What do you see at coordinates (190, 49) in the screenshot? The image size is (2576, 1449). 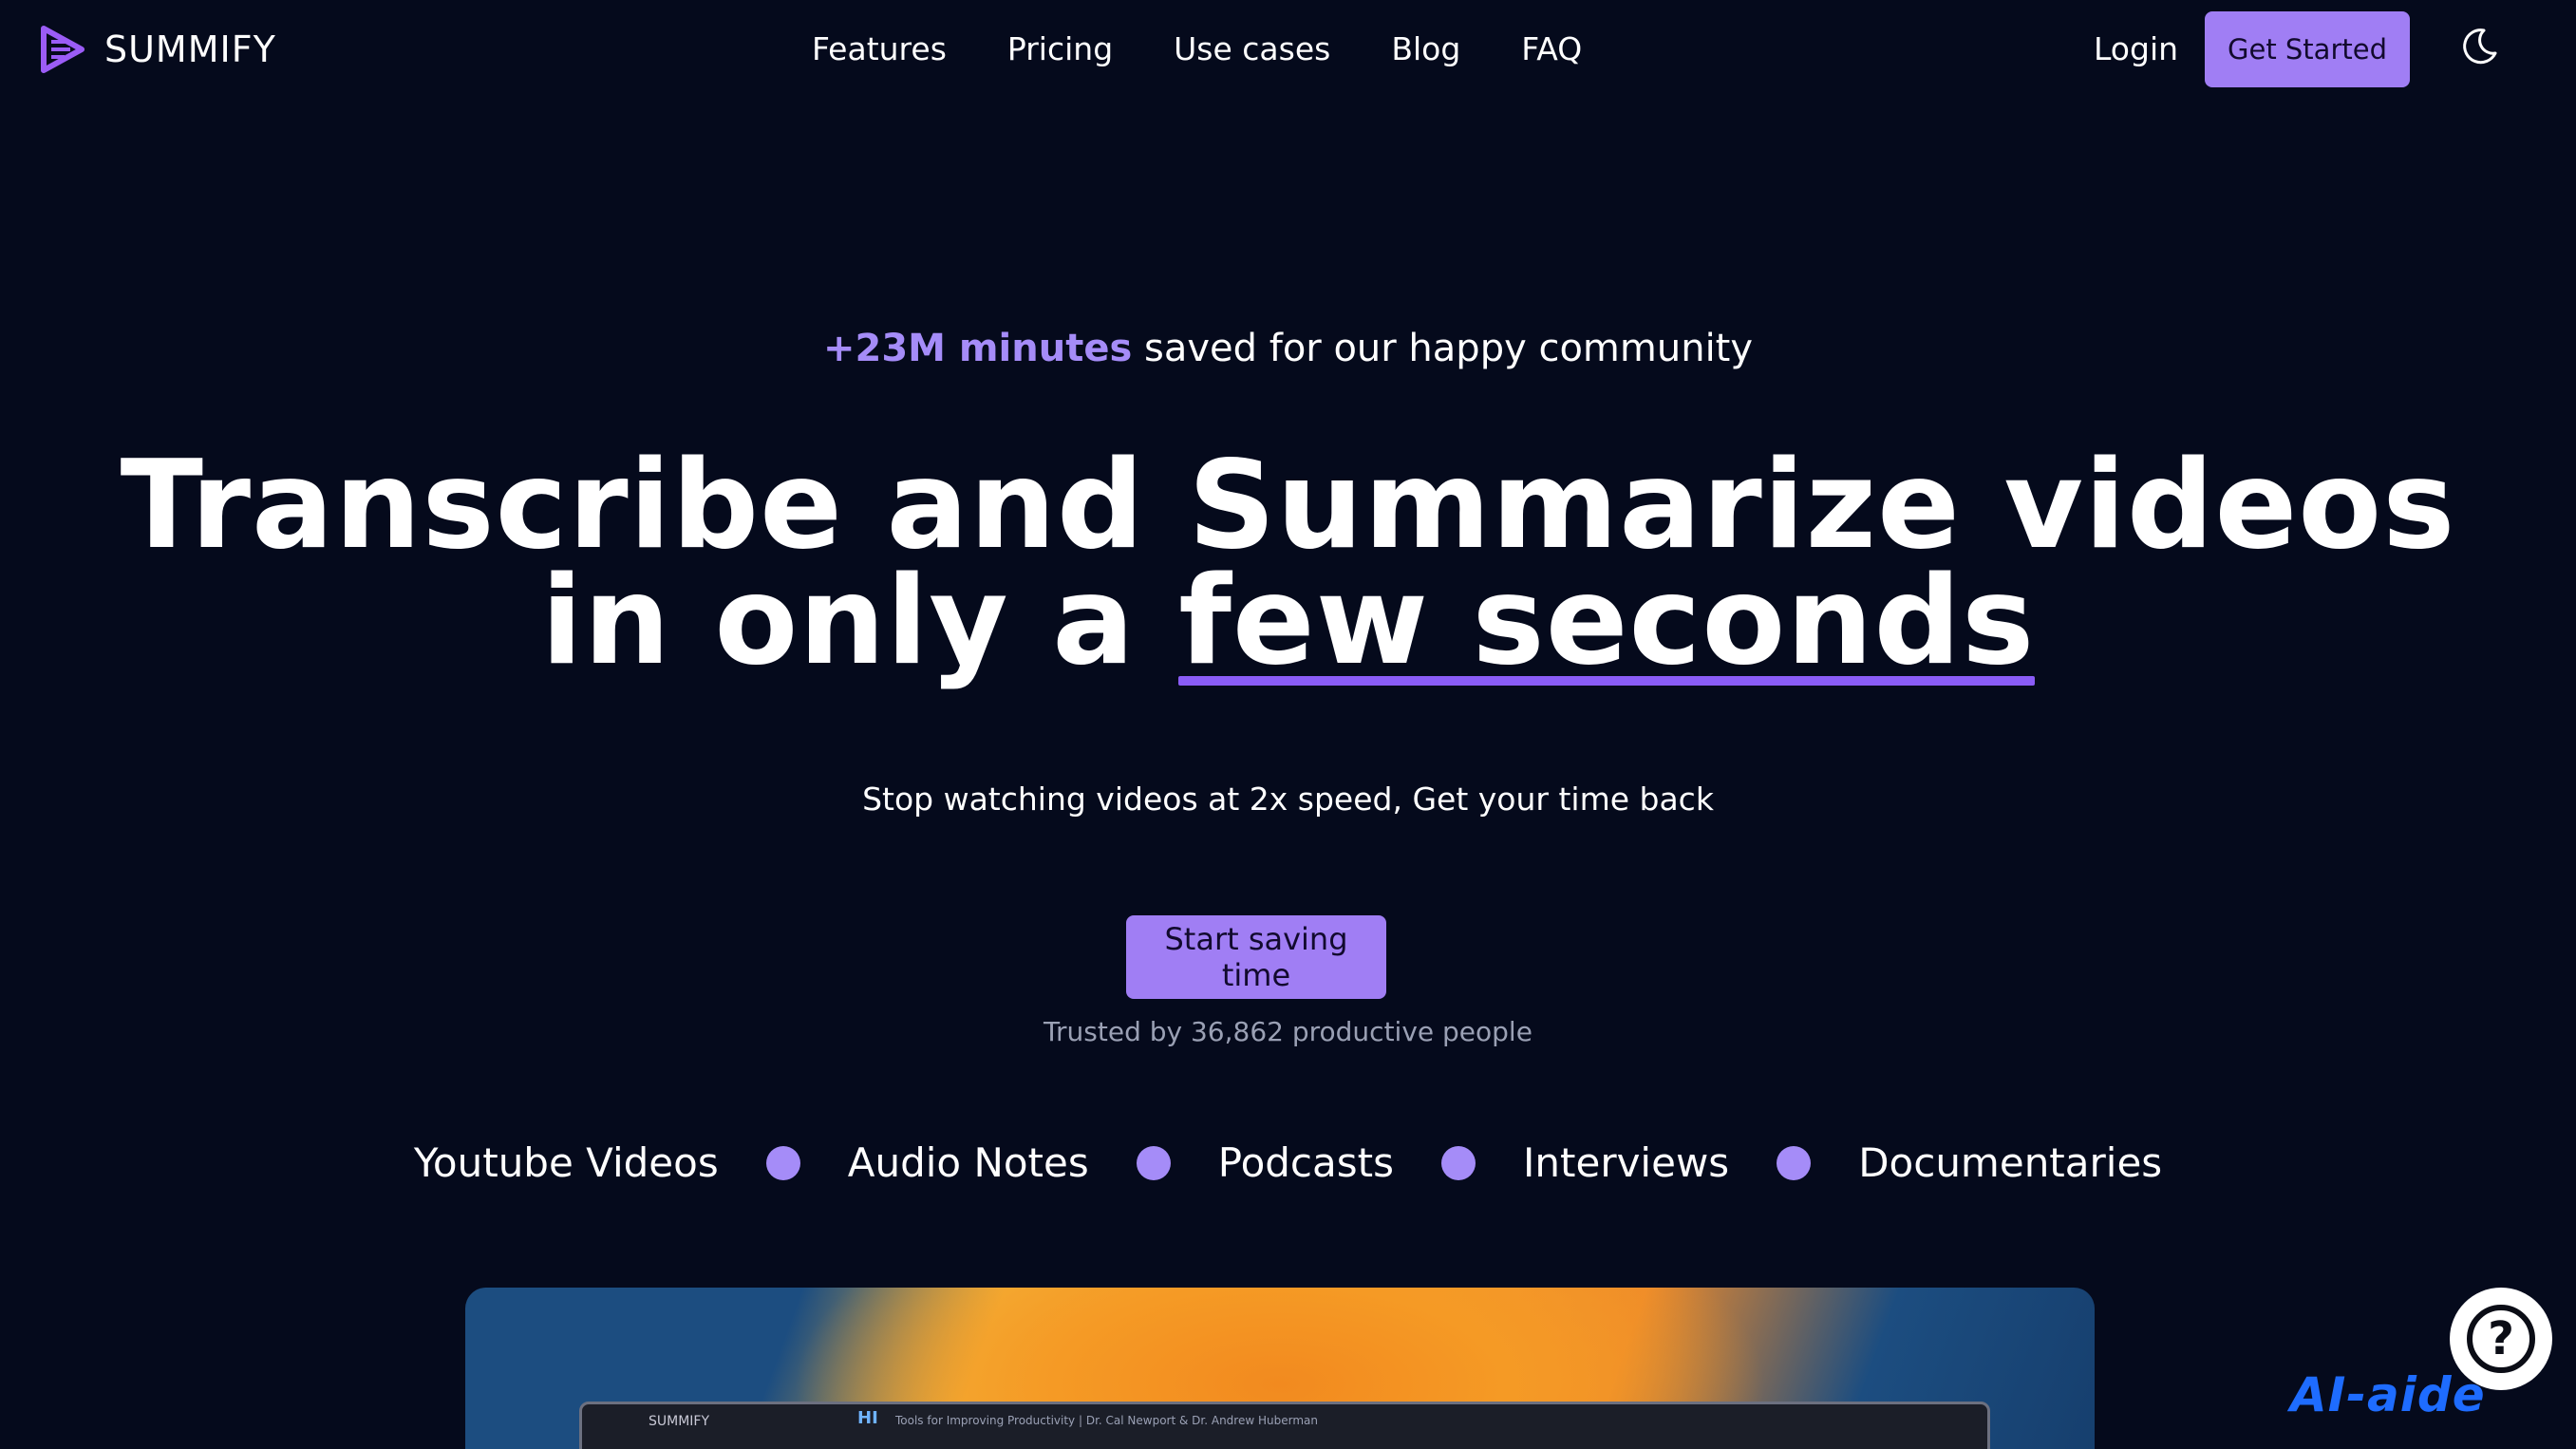 I see `brand-name: SUMMIFY` at bounding box center [190, 49].